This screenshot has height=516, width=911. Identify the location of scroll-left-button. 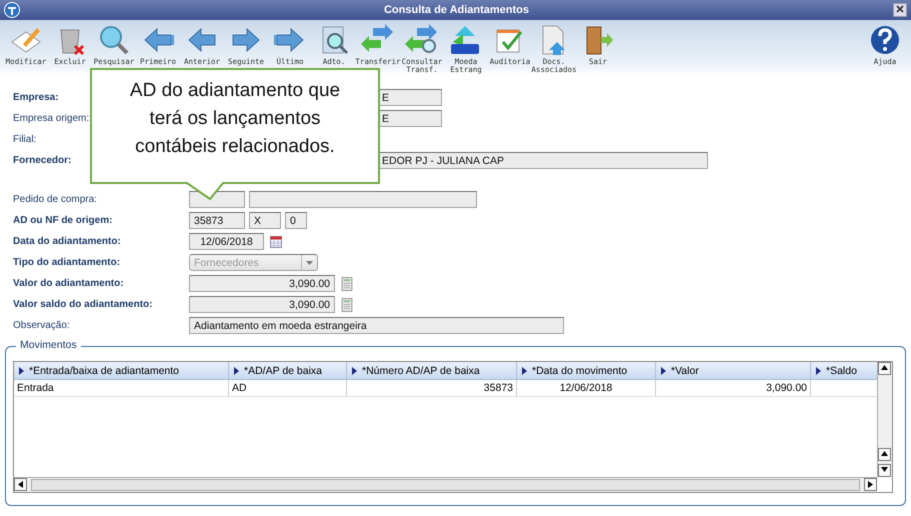
(20, 484).